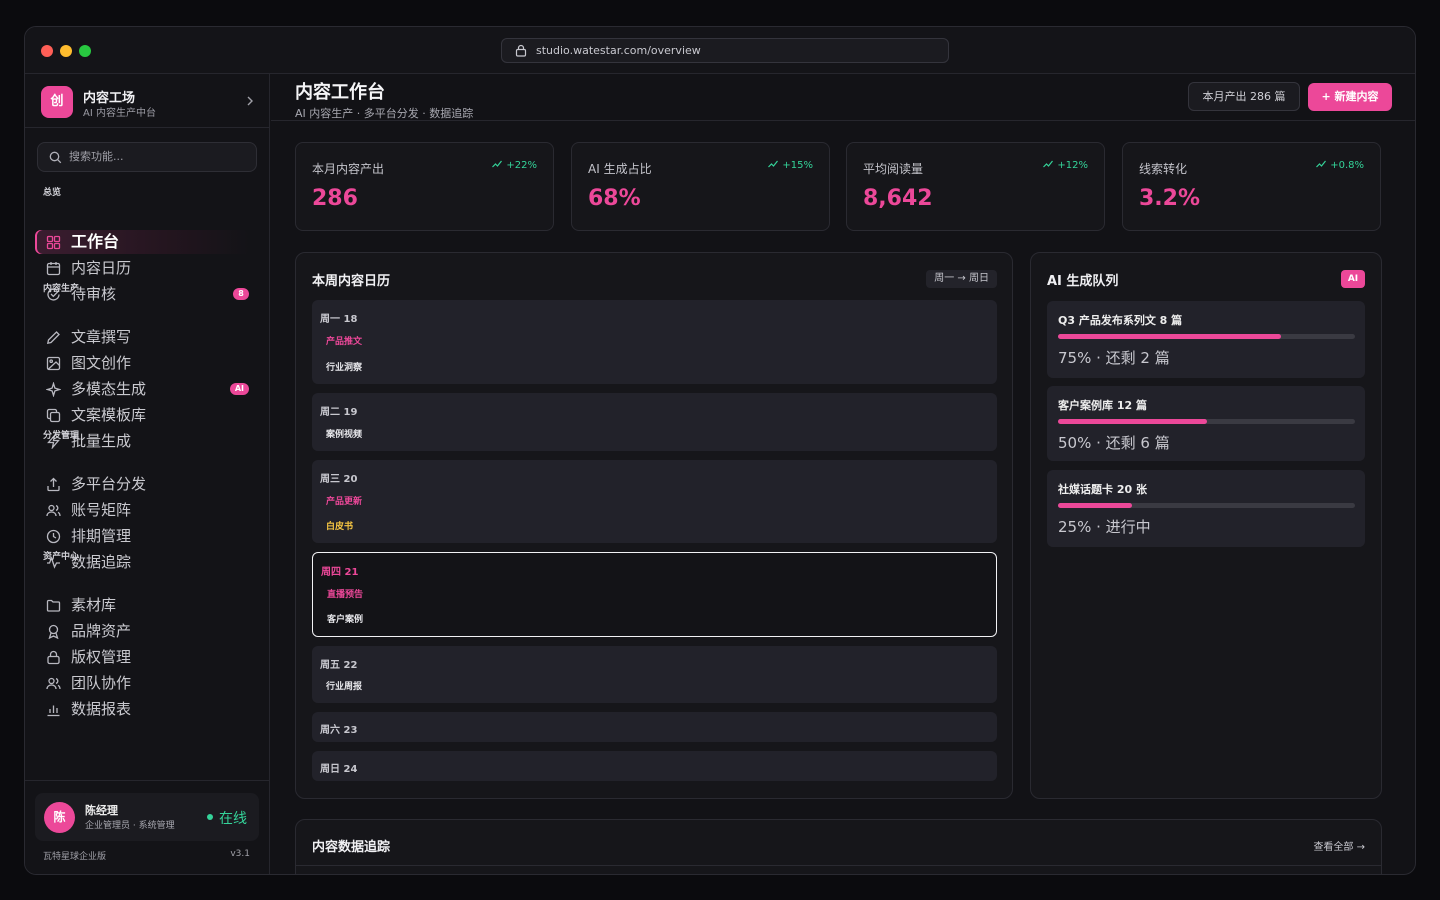 The height and width of the screenshot is (900, 1440). What do you see at coordinates (1072, 165) in the screenshot?
I see `stat-delta-value: +12%` at bounding box center [1072, 165].